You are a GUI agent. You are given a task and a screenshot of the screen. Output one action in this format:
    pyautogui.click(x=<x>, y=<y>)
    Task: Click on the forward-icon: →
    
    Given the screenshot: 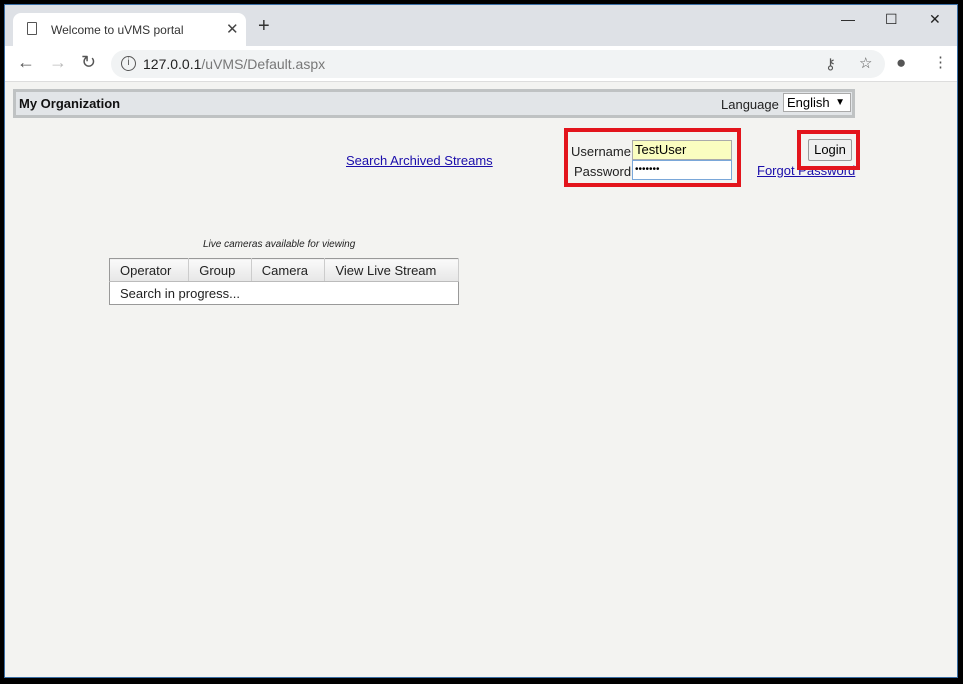 What is the action you would take?
    pyautogui.click(x=58, y=62)
    